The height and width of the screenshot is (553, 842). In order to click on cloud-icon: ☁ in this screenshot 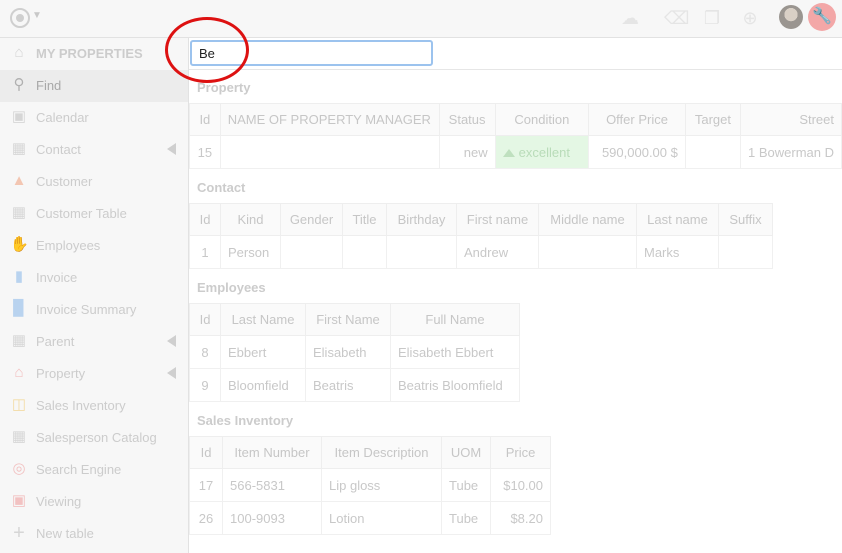, I will do `click(630, 18)`.